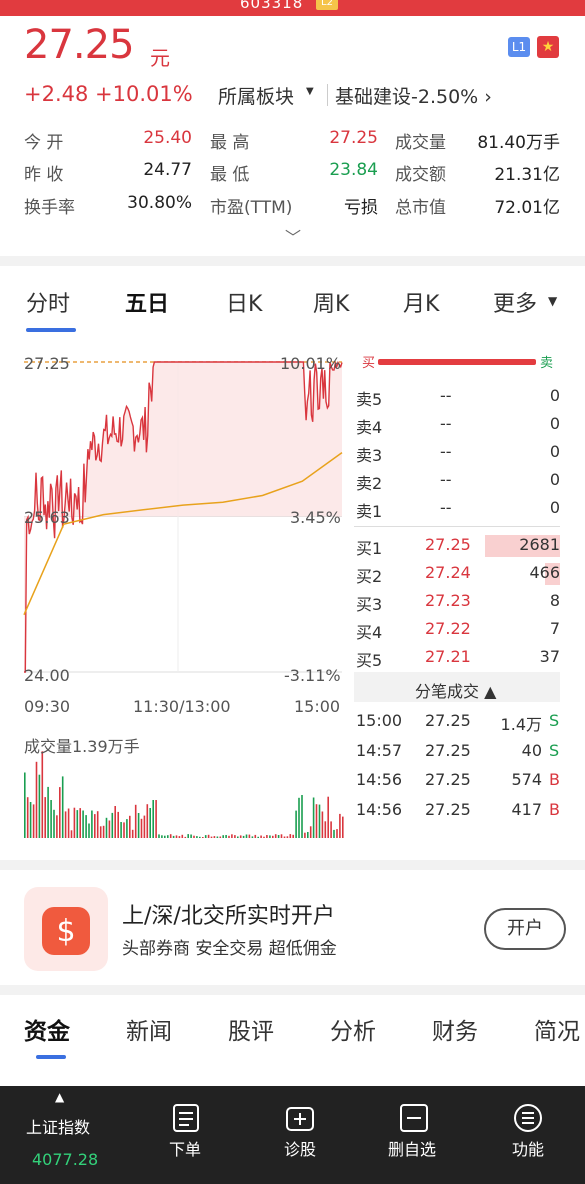 This screenshot has width=585, height=1184. I want to click on orderbook-row-label: 买4, so click(369, 632).